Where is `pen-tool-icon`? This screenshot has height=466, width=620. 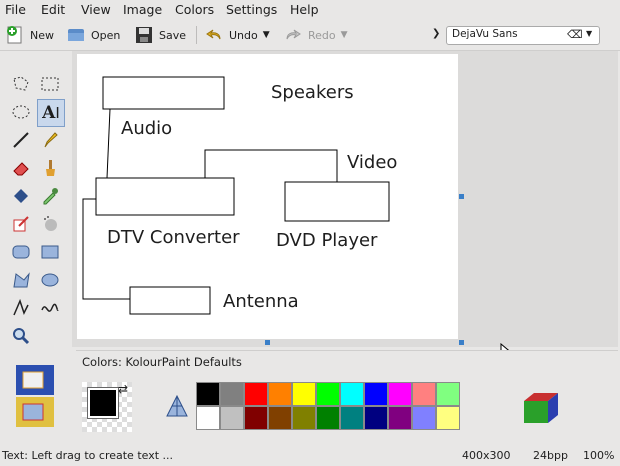 pen-tool-icon is located at coordinates (50, 140).